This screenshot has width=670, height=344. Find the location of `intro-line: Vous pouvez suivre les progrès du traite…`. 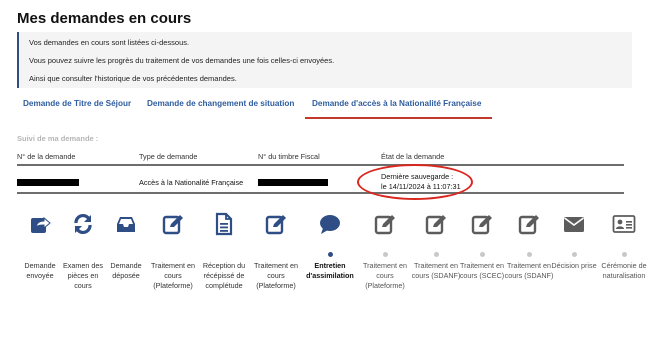

intro-line: Vous pouvez suivre les progrès du traite… is located at coordinates (182, 60).